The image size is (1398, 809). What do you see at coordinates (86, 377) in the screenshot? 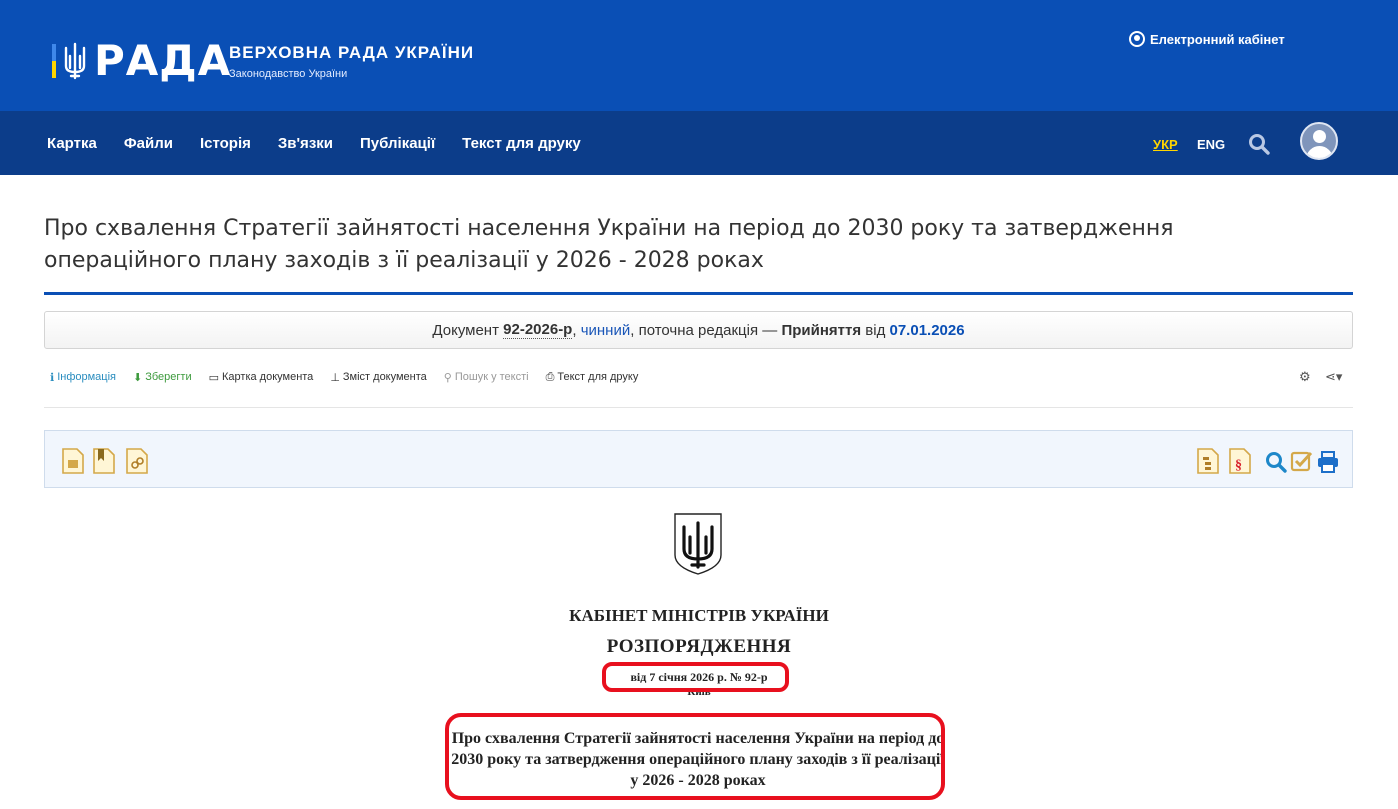
I see `toolbar-info-label: Інформація` at bounding box center [86, 377].